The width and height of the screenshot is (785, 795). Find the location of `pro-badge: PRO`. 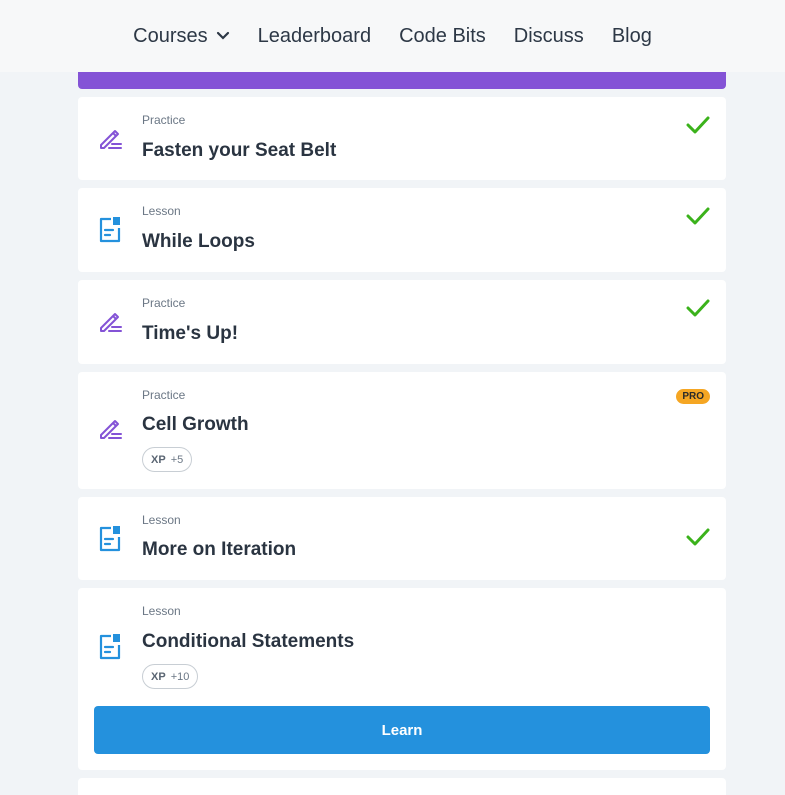

pro-badge: PRO is located at coordinates (693, 396).